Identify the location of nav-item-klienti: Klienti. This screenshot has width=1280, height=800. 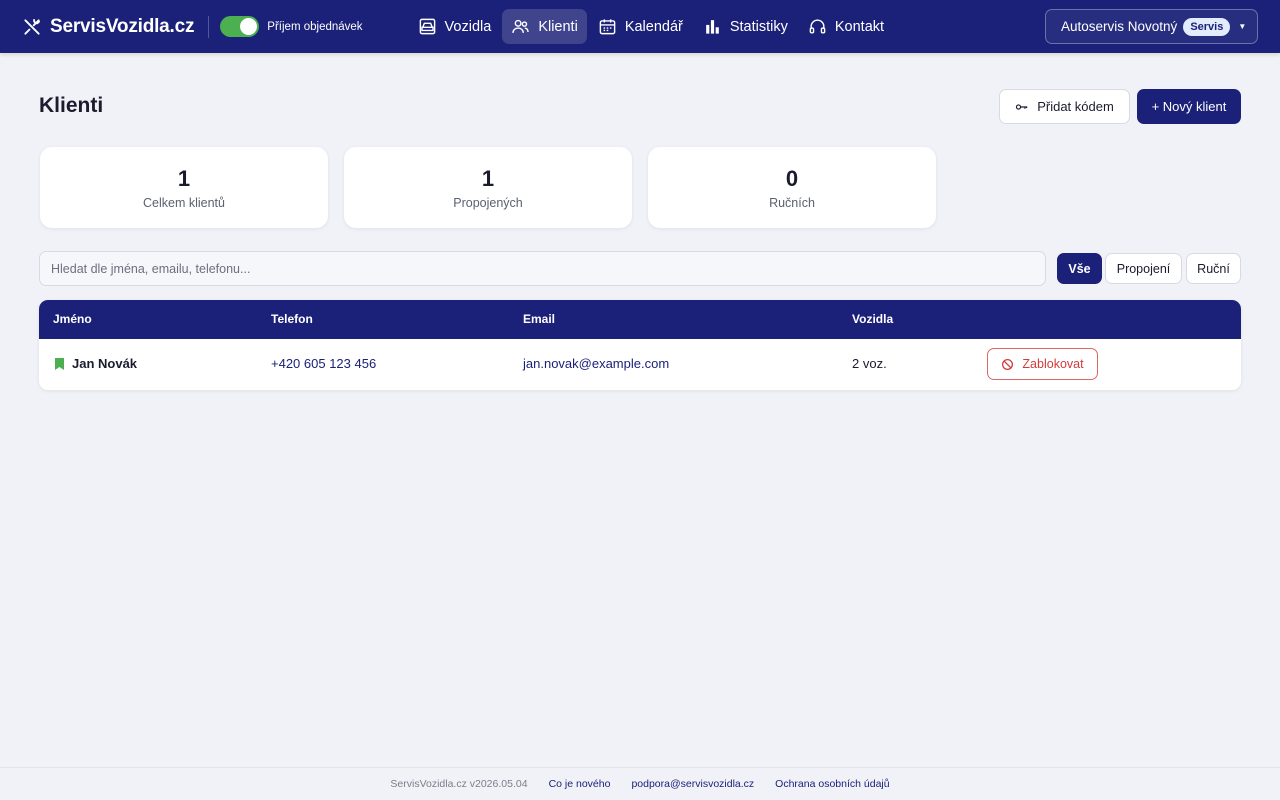
(544, 26).